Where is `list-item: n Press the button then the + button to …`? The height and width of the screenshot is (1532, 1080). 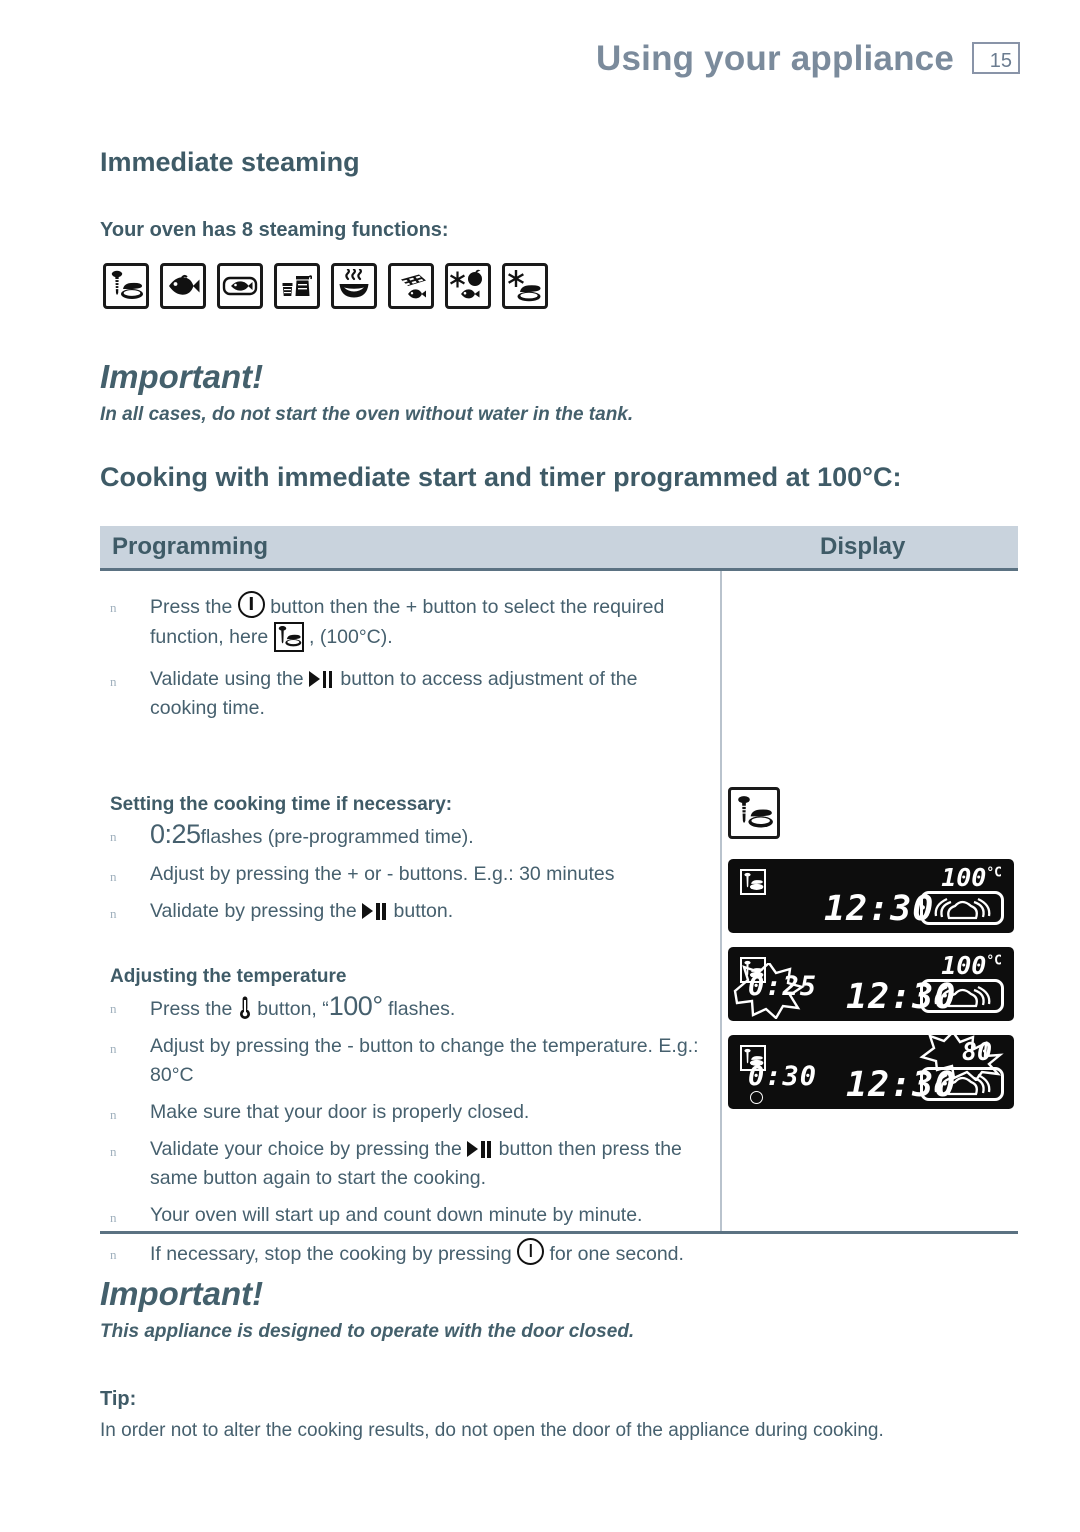 list-item: n Press the button then the + button to … is located at coordinates (405, 621).